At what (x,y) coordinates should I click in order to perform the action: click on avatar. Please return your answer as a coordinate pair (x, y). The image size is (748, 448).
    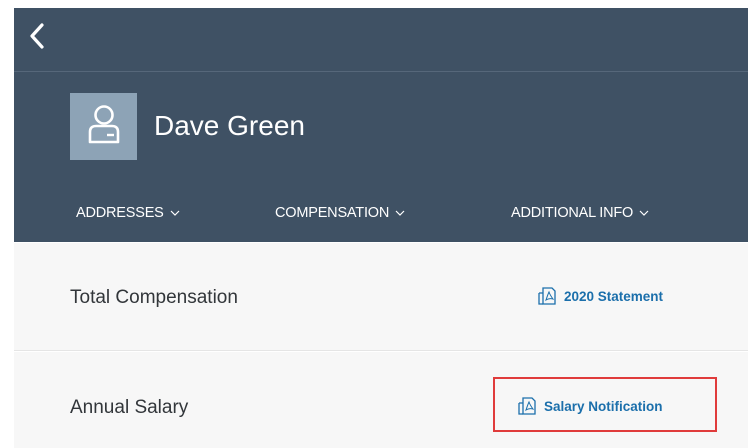
    Looking at the image, I should click on (103, 126).